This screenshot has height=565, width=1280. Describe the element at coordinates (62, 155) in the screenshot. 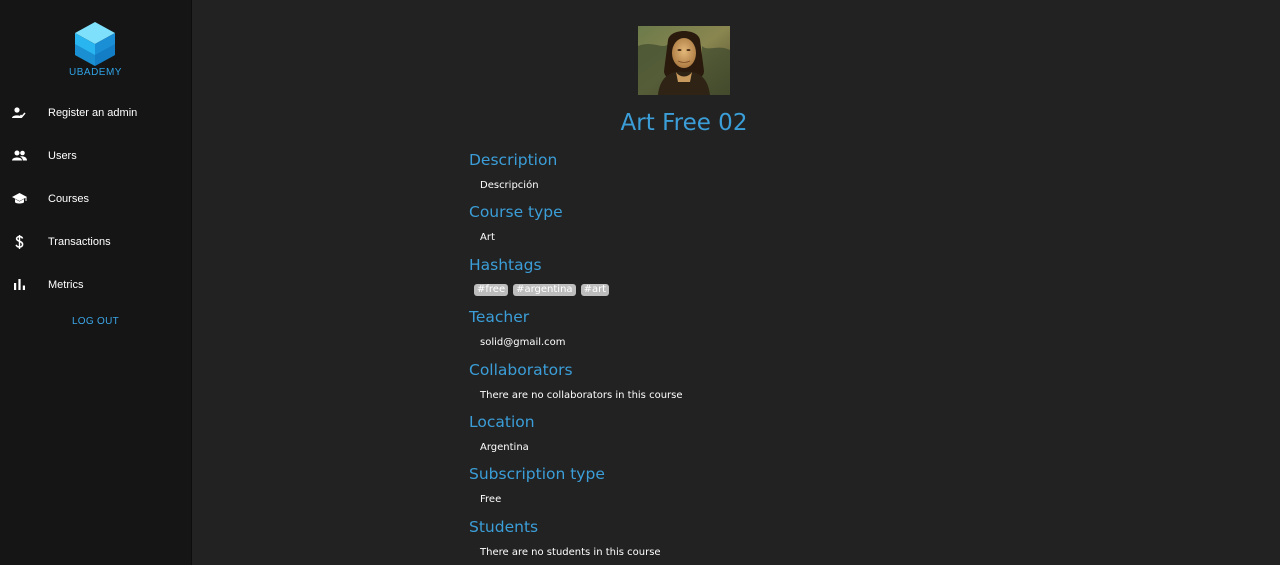

I see `sidebar-item-label: Users` at that location.